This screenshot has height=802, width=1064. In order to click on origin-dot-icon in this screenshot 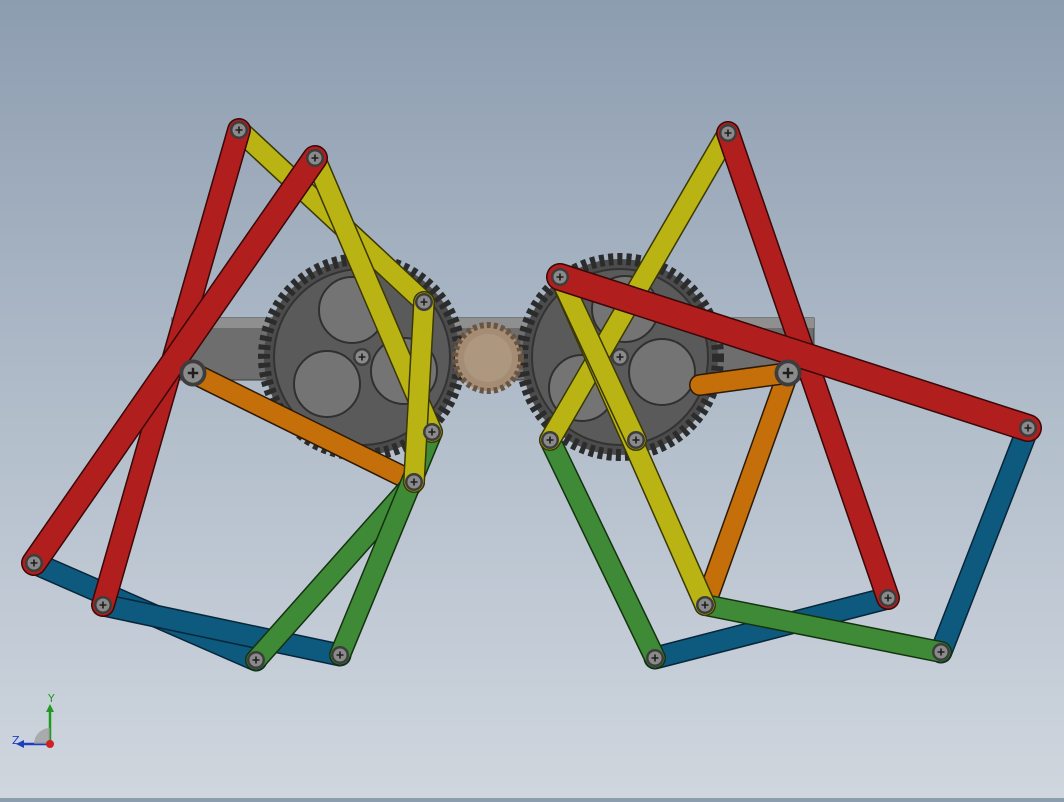, I will do `click(50, 744)`.